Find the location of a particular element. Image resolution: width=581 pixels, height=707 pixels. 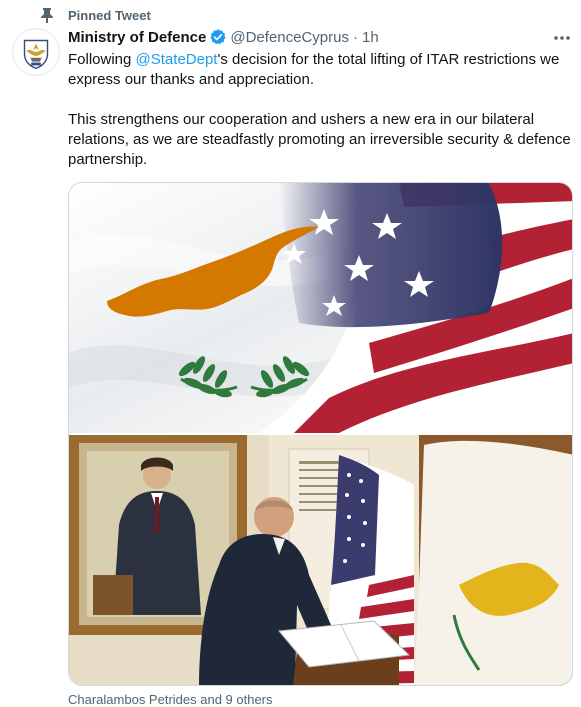

tweet-text-lead: Following is located at coordinates (102, 59).